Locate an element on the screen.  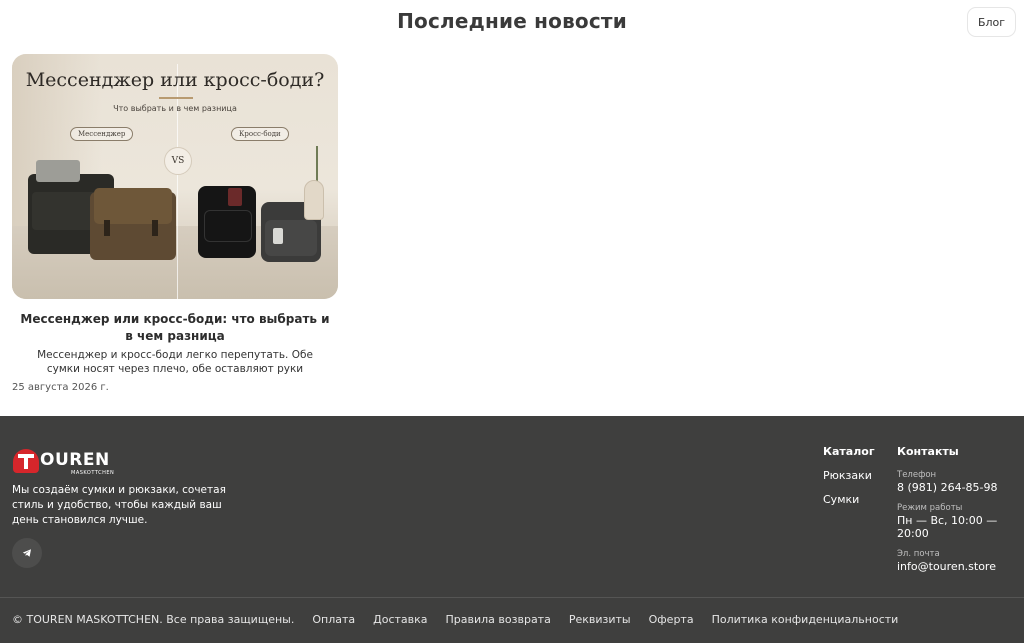
footer-link-delivery: Доставка is located at coordinates (400, 619).